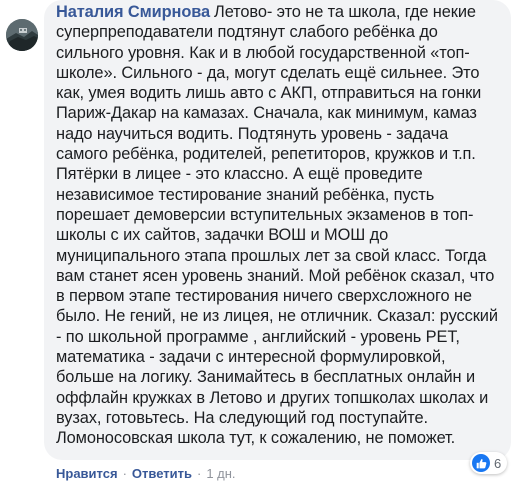  What do you see at coordinates (498, 463) in the screenshot?
I see `reaction-count: 6` at bounding box center [498, 463].